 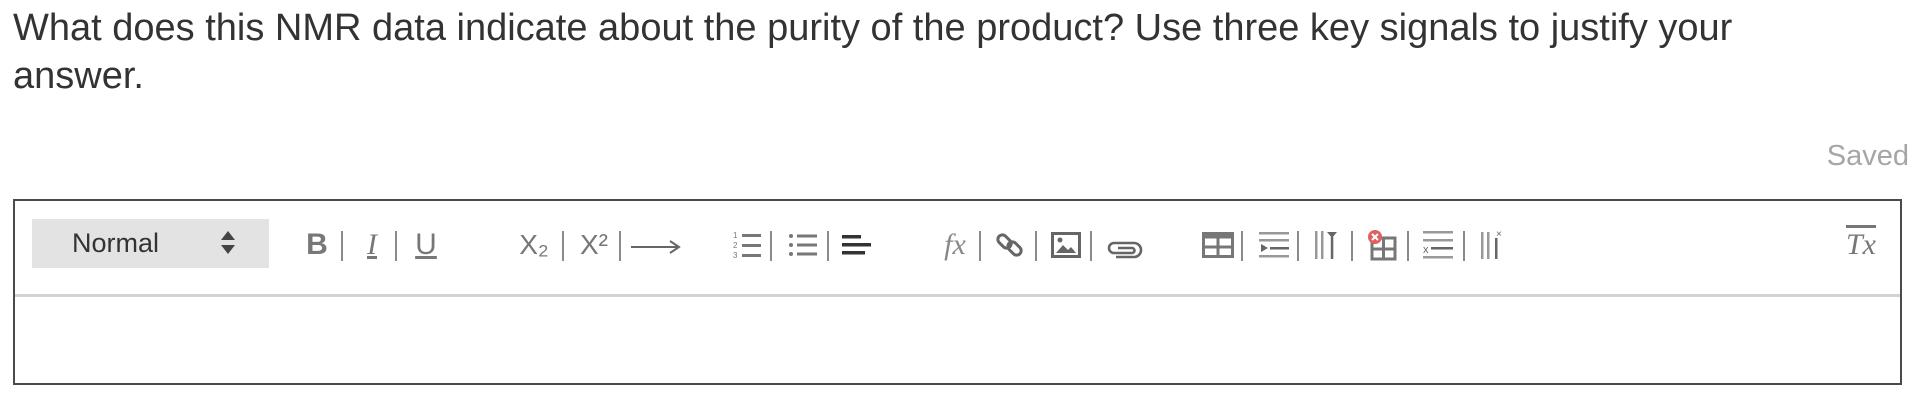 I want to click on insert-column-icon, so click(x=1326, y=245).